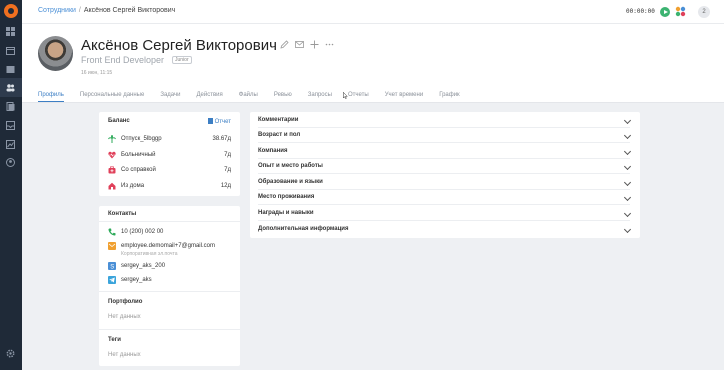  Describe the element at coordinates (124, 317) in the screenshot. I see `portfolio-value: Нет данных` at that location.